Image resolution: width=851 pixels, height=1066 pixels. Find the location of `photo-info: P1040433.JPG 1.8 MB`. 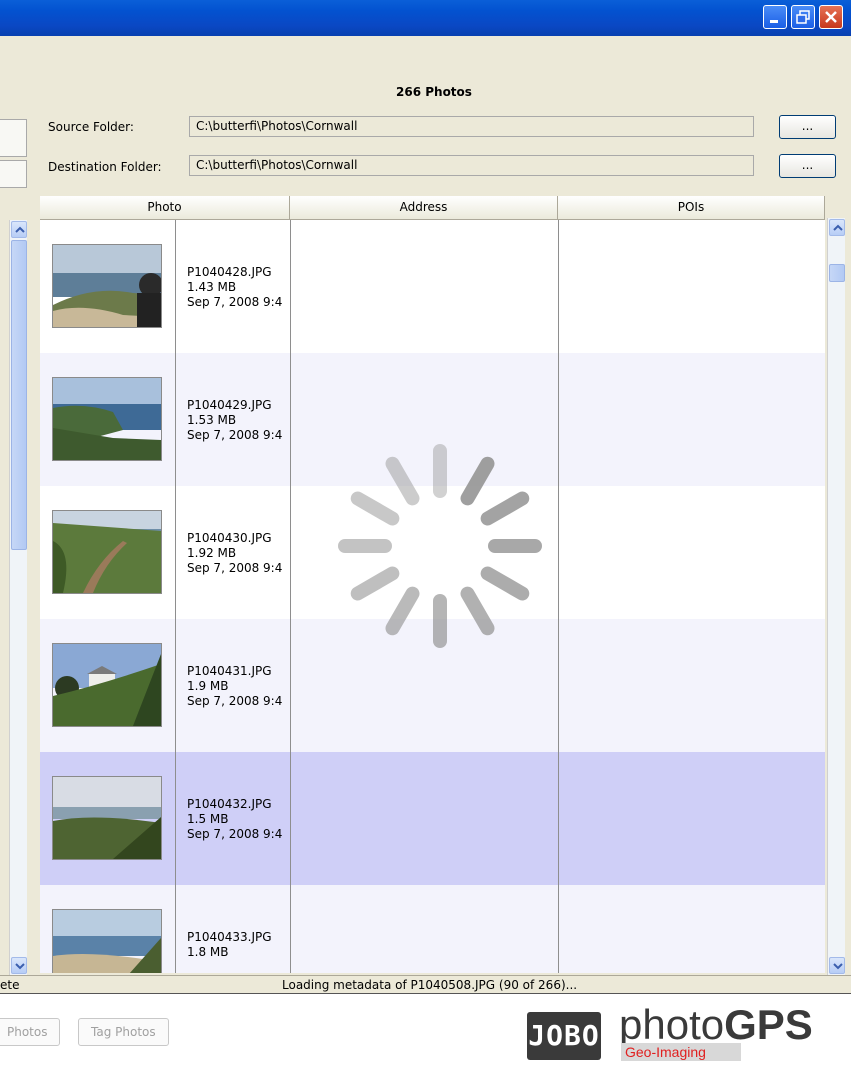

photo-info: P1040433.JPG 1.8 MB is located at coordinates (239, 945).